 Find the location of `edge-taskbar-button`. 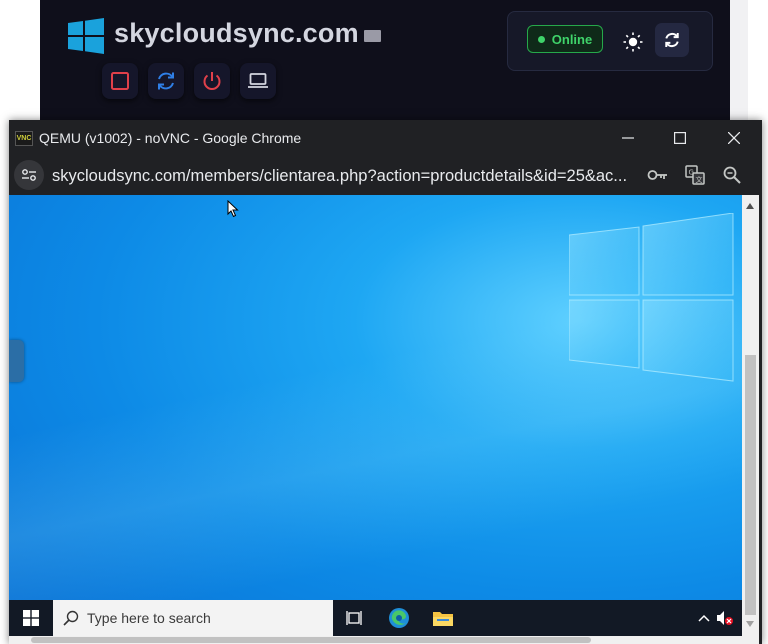

edge-taskbar-button is located at coordinates (399, 618).